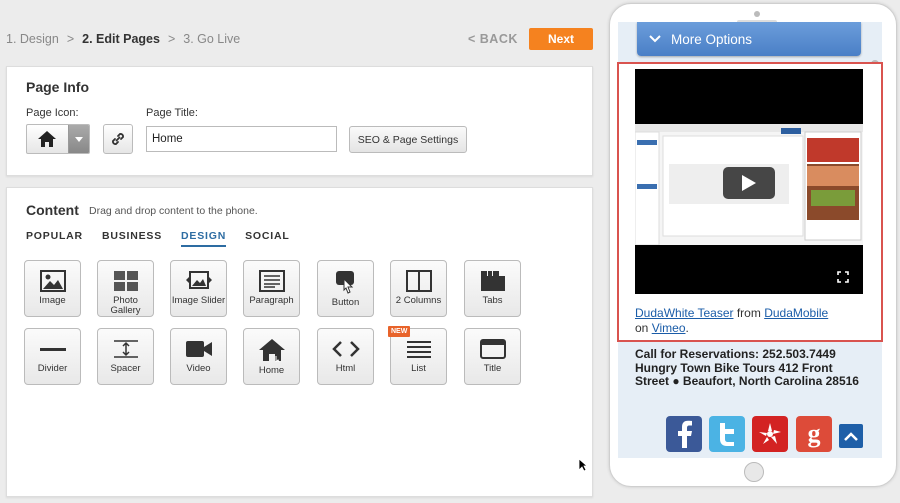  I want to click on widget-label: Html, so click(345, 368).